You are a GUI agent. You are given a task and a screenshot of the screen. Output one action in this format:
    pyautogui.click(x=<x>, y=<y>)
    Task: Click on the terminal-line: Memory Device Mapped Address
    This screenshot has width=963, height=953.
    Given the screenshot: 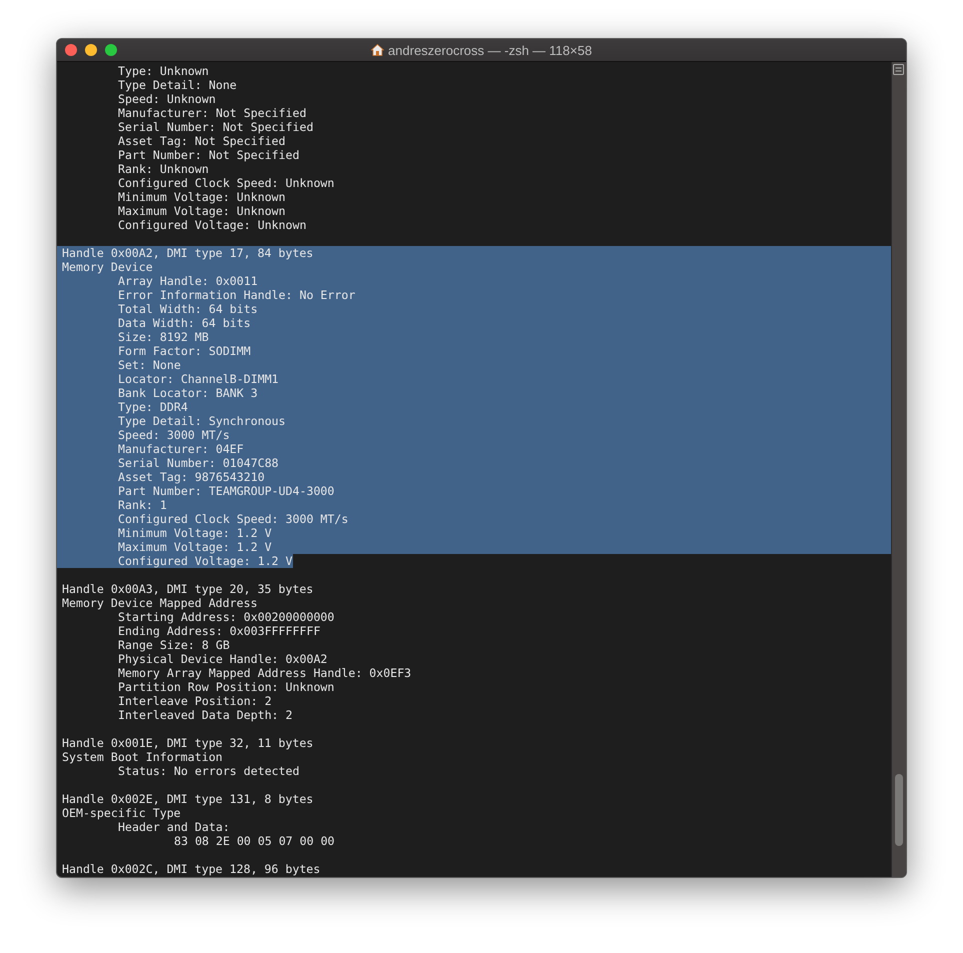 What is the action you would take?
    pyautogui.click(x=159, y=603)
    